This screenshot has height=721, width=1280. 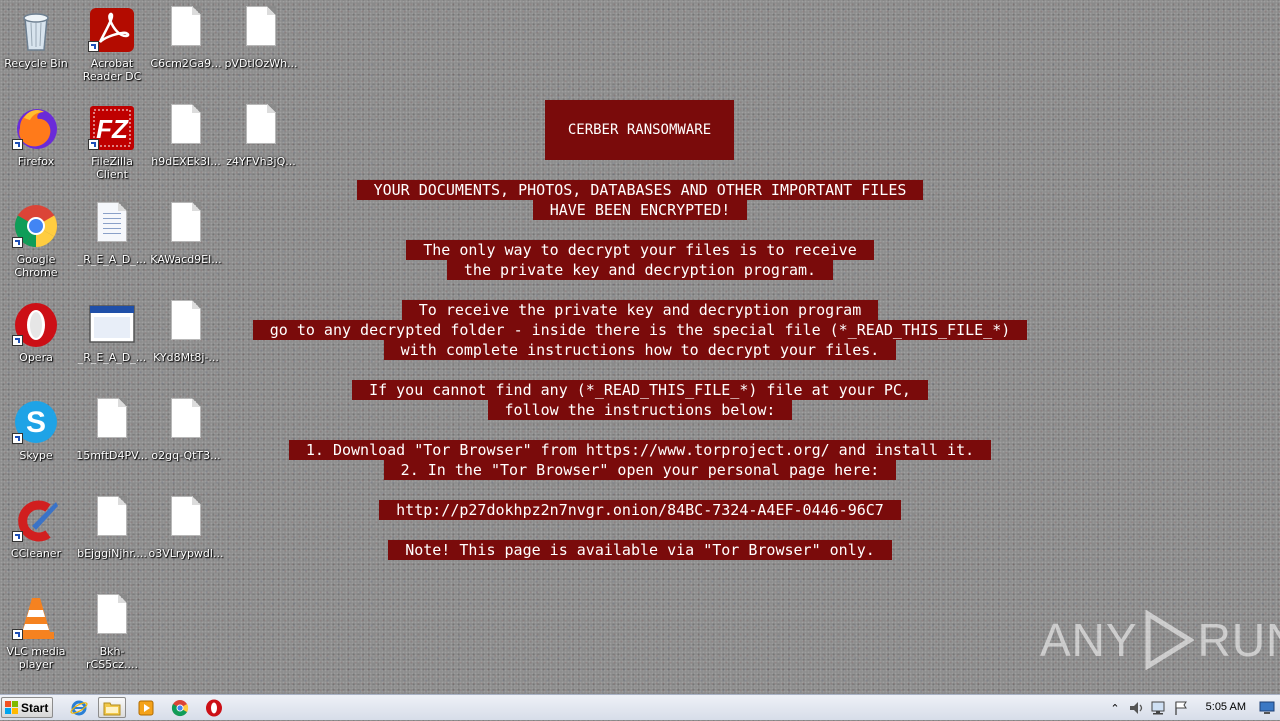 What do you see at coordinates (1149, 708) in the screenshot?
I see `system-tray: ⌃` at bounding box center [1149, 708].